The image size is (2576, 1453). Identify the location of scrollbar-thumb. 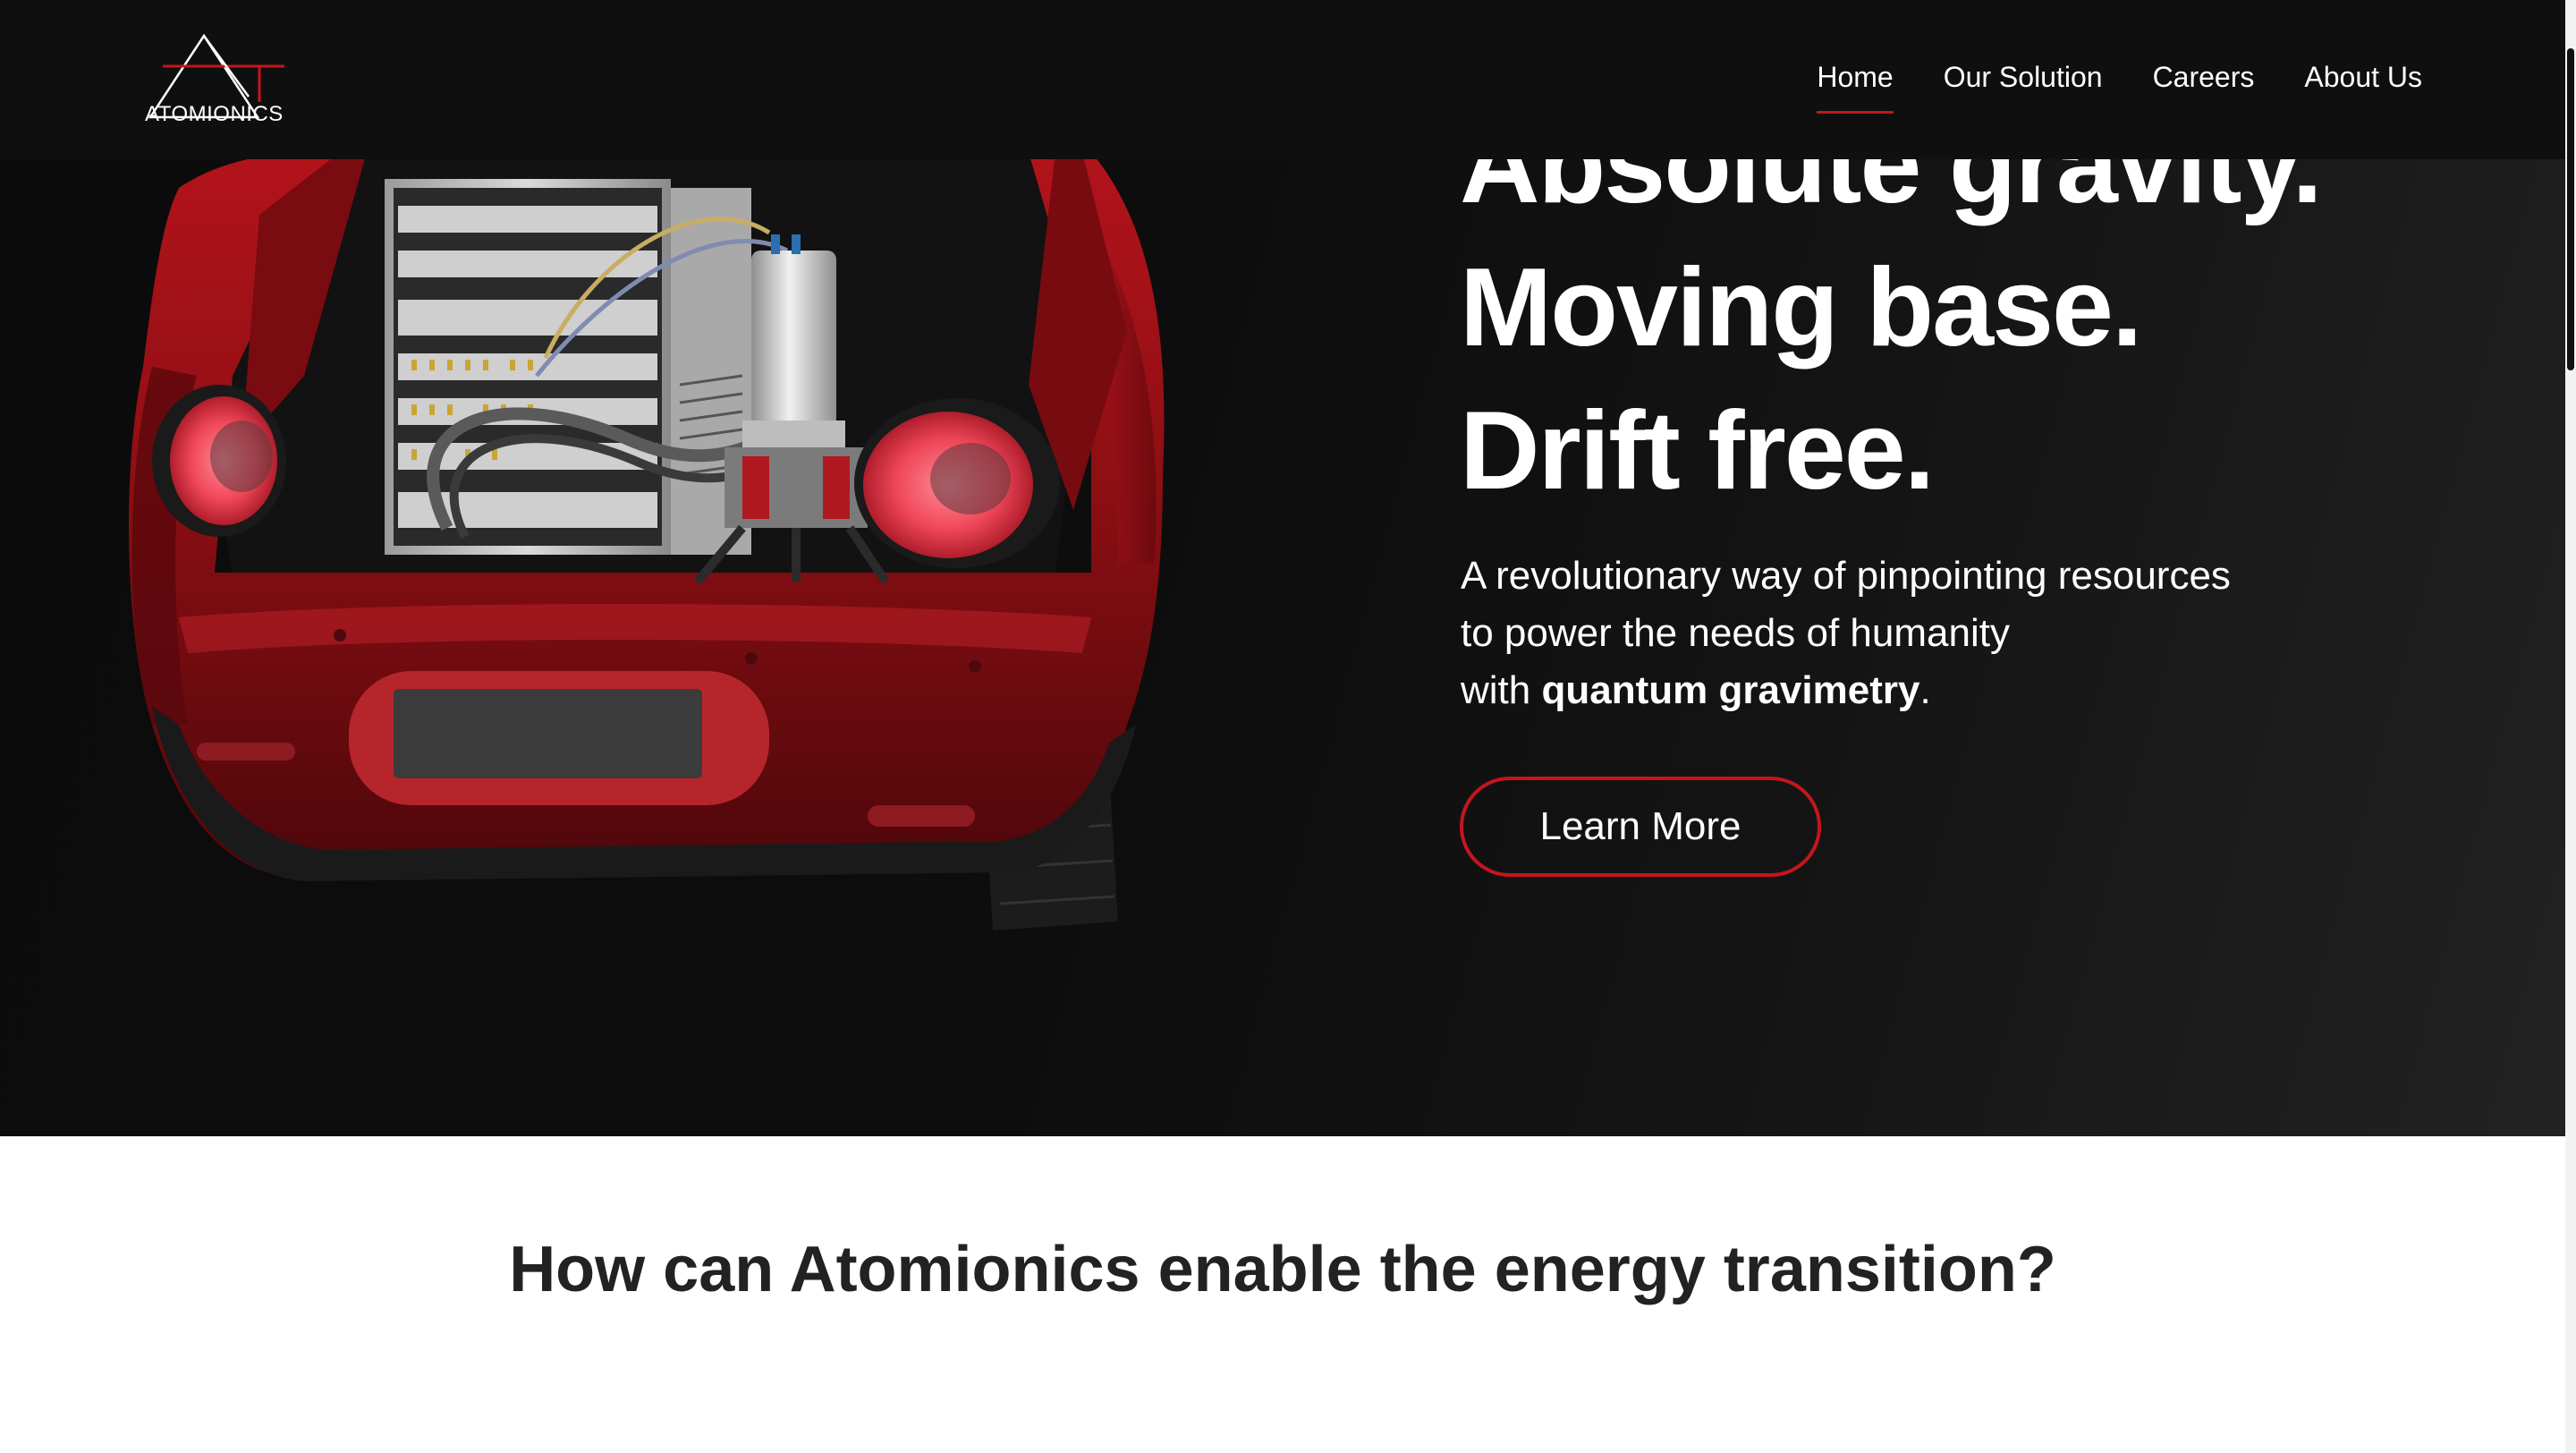
(2570, 209).